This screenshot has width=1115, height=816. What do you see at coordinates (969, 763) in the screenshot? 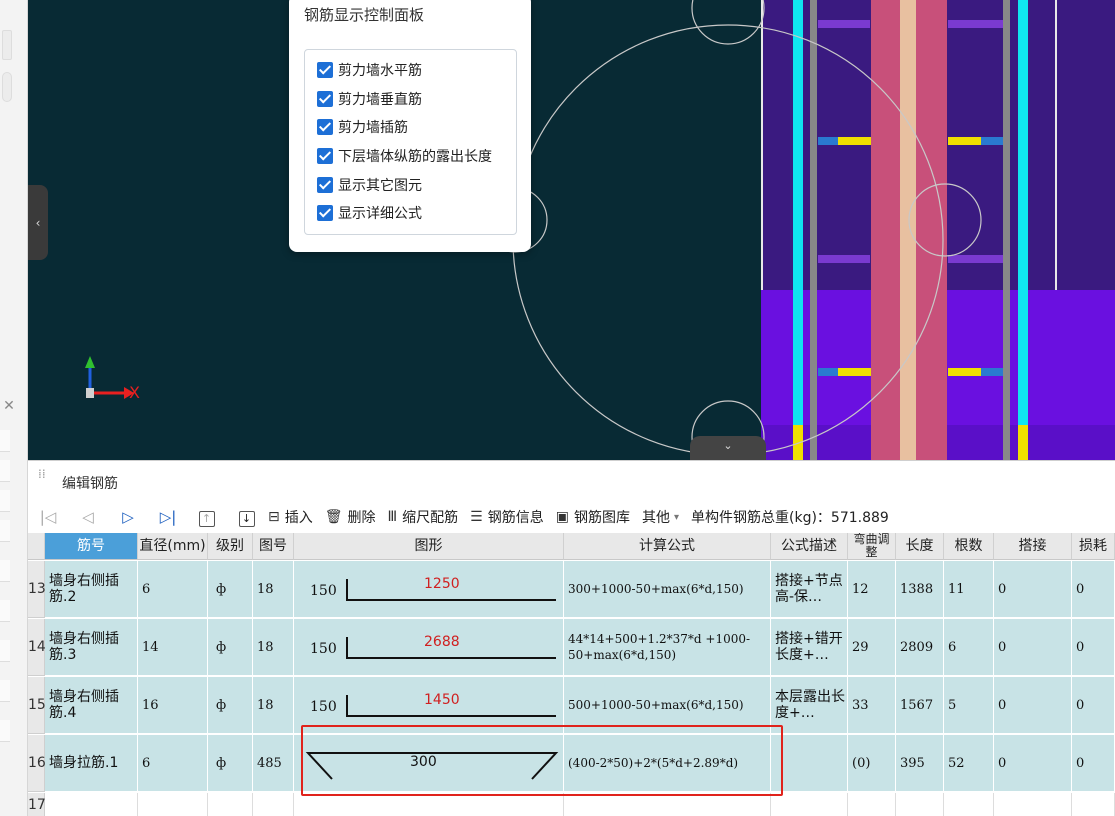
I see `count-cell: 52` at bounding box center [969, 763].